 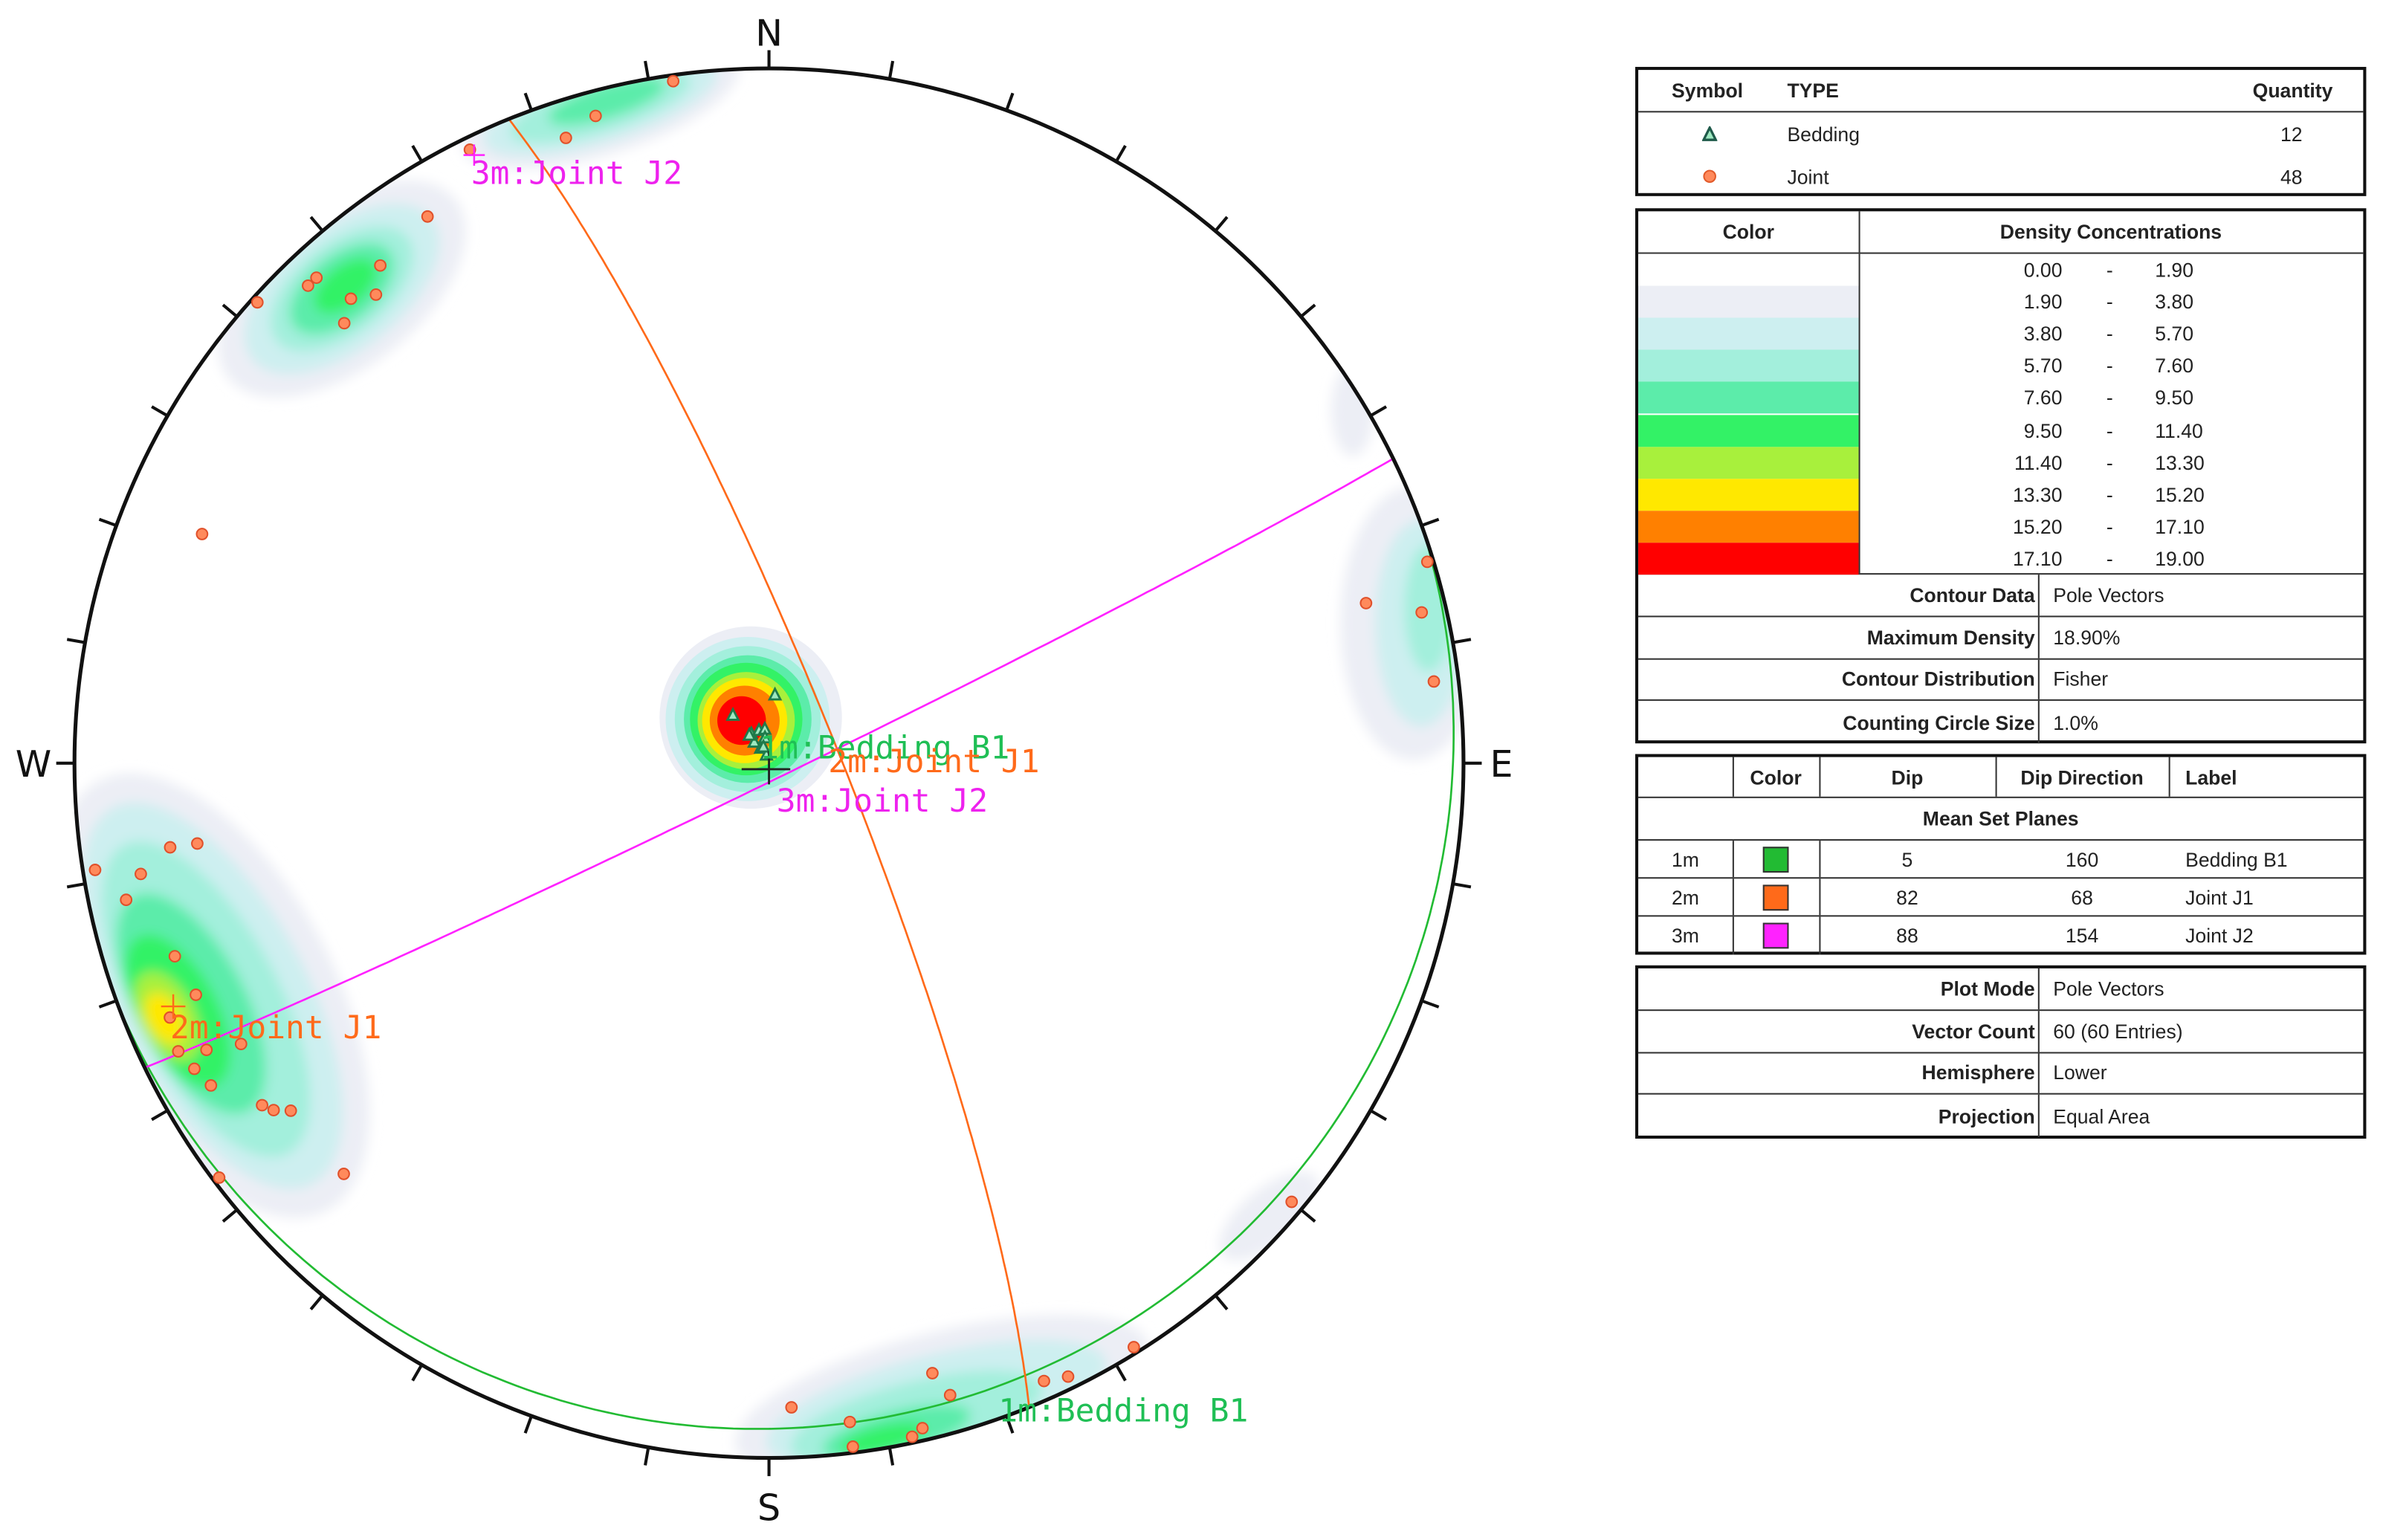 I want to click on contour-center, so click(x=750, y=717).